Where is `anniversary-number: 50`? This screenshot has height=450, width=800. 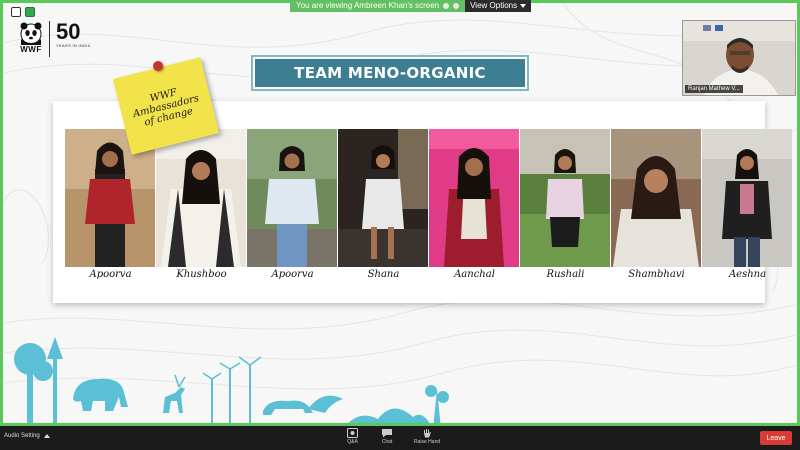
anniversary-number: 50 is located at coordinates (68, 31).